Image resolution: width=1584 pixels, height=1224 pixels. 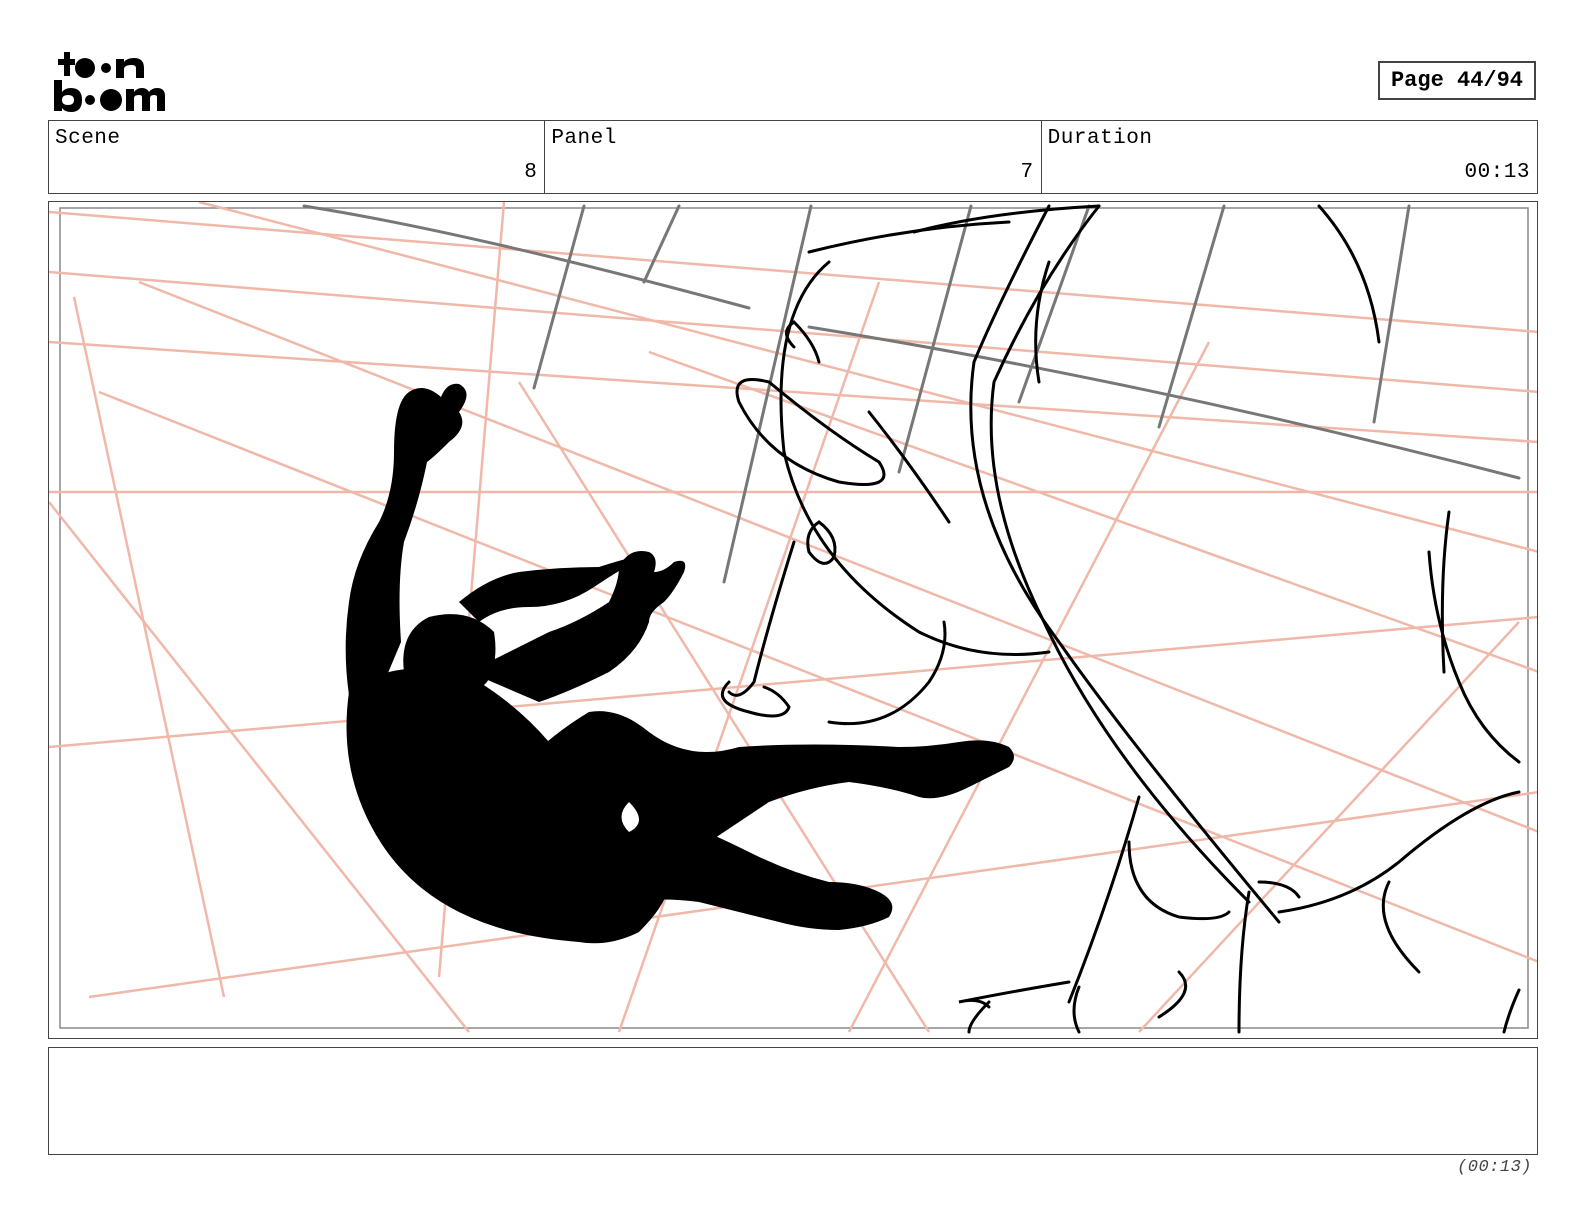 What do you see at coordinates (1100, 138) in the screenshot?
I see `duration-label: Duration` at bounding box center [1100, 138].